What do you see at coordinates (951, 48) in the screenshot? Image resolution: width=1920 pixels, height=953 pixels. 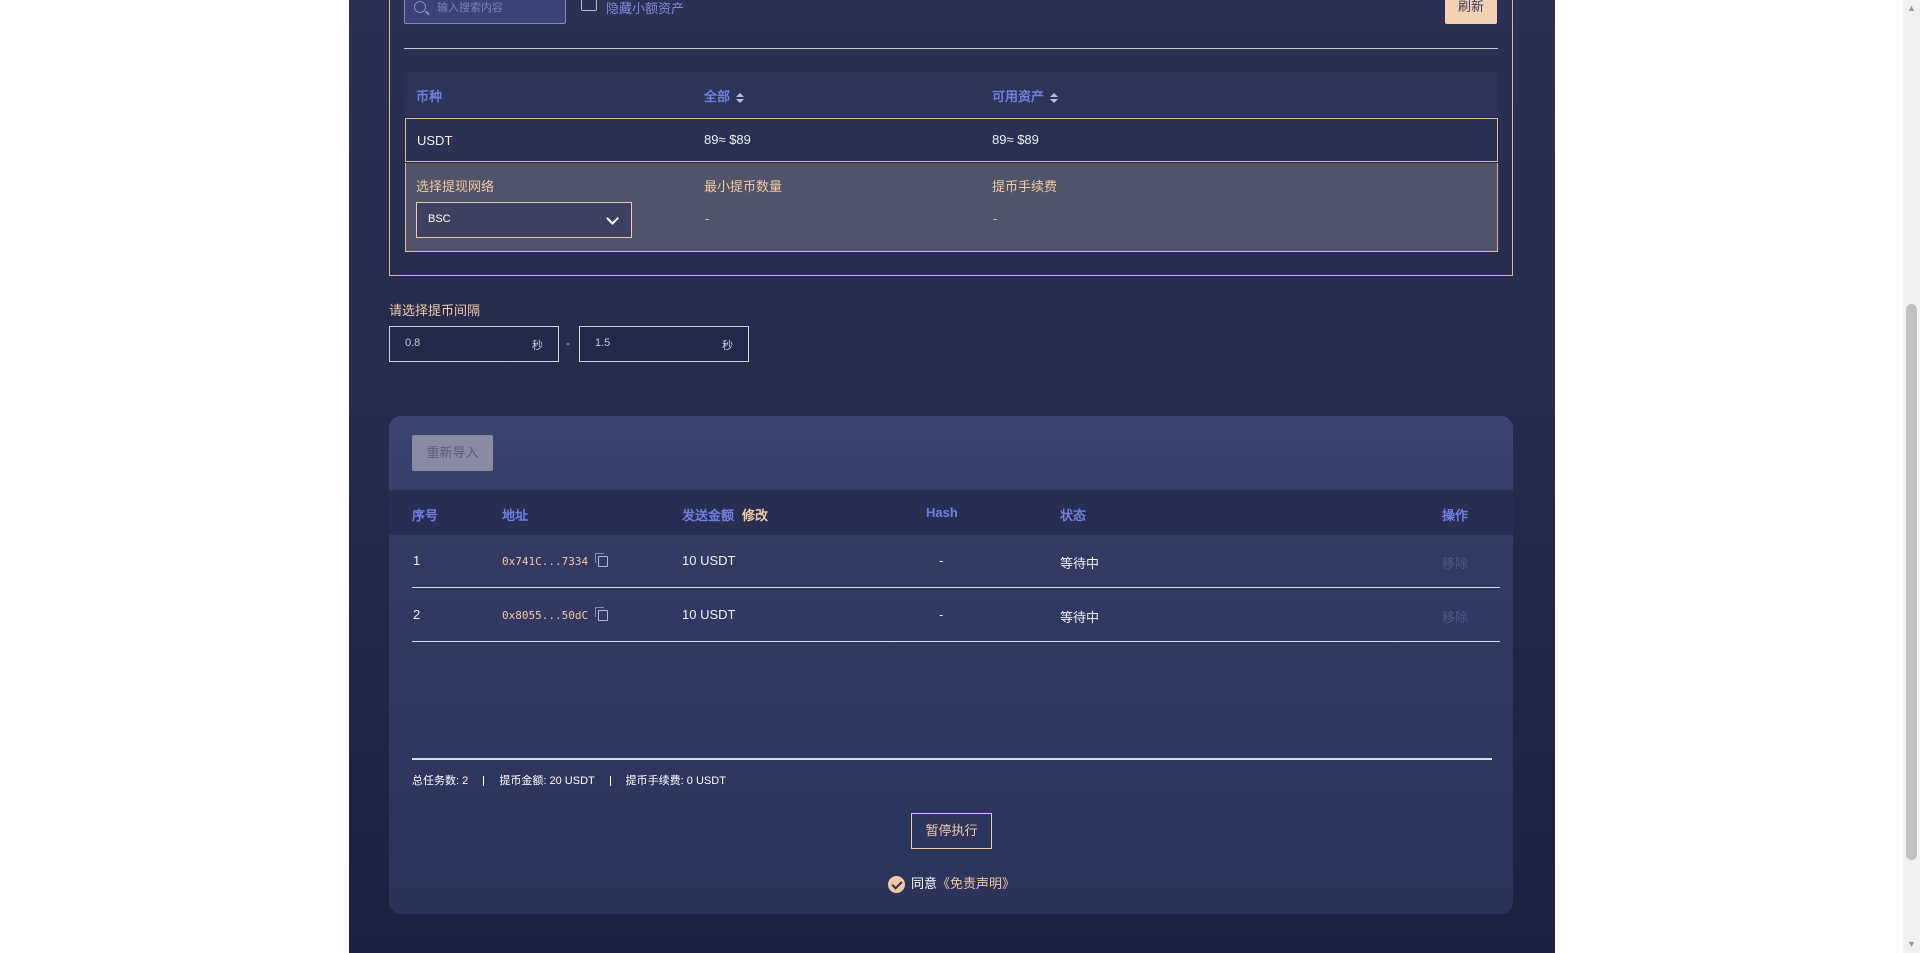 I see `divider` at bounding box center [951, 48].